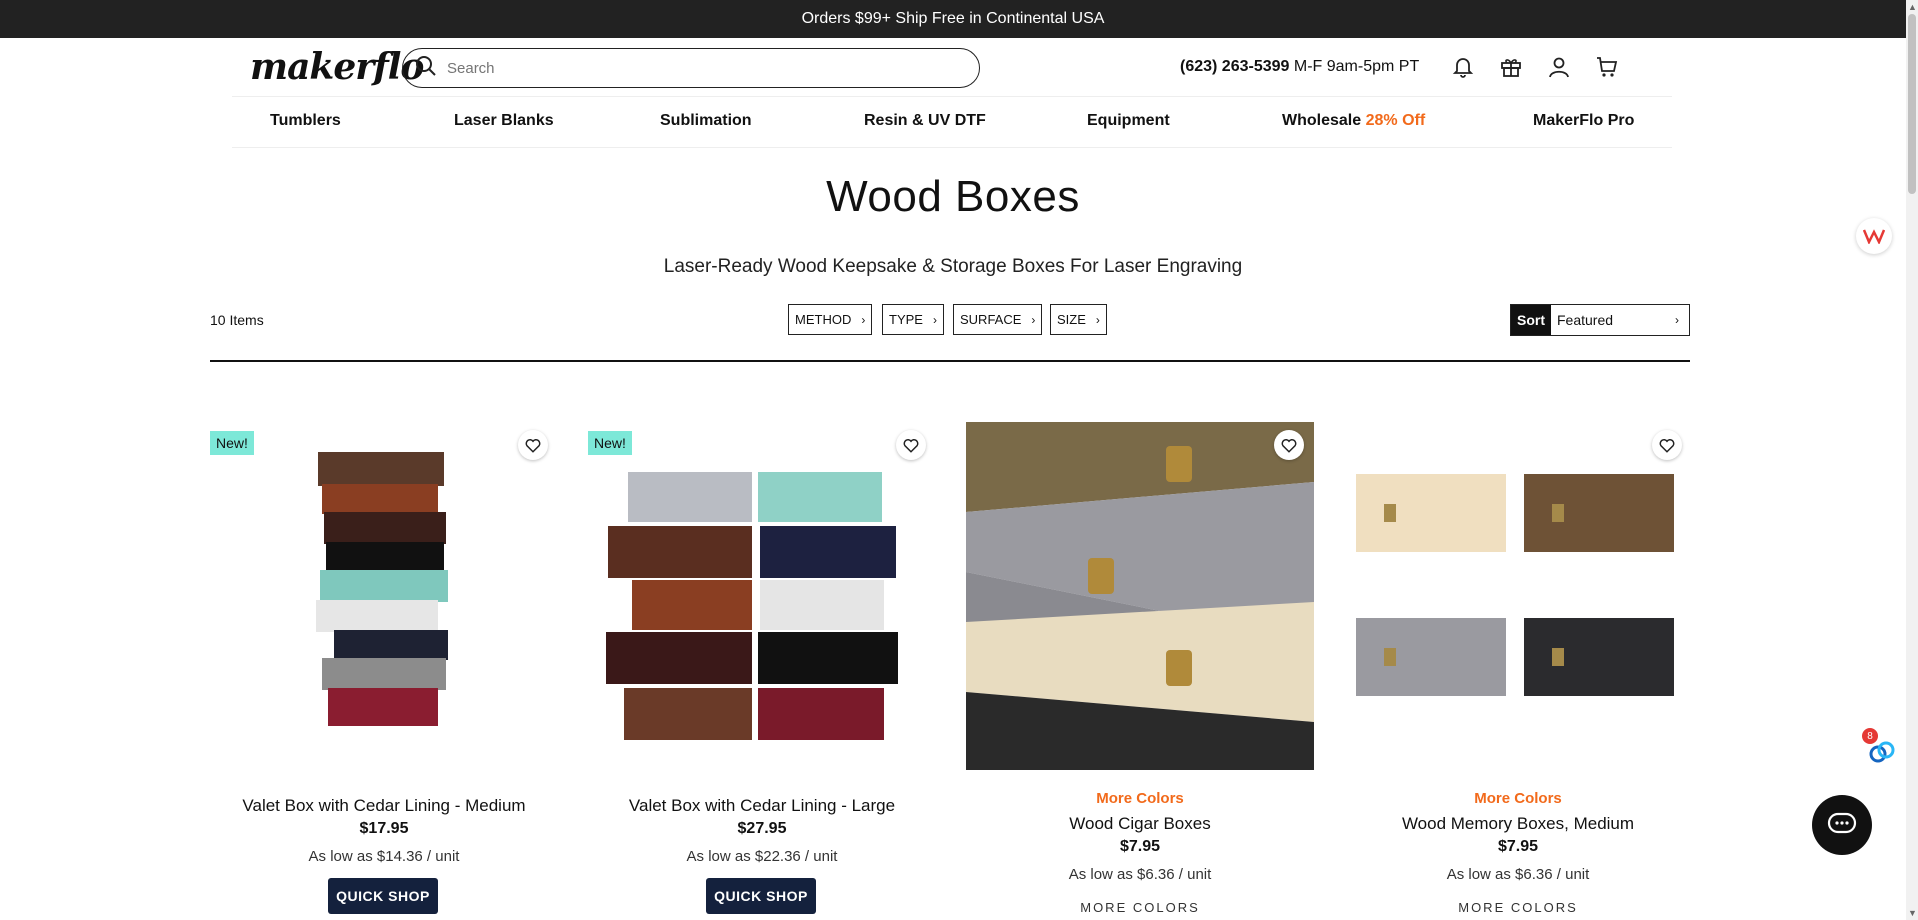 This screenshot has height=920, width=1918. Describe the element at coordinates (1511, 67) in the screenshot. I see `gift-icon` at that location.